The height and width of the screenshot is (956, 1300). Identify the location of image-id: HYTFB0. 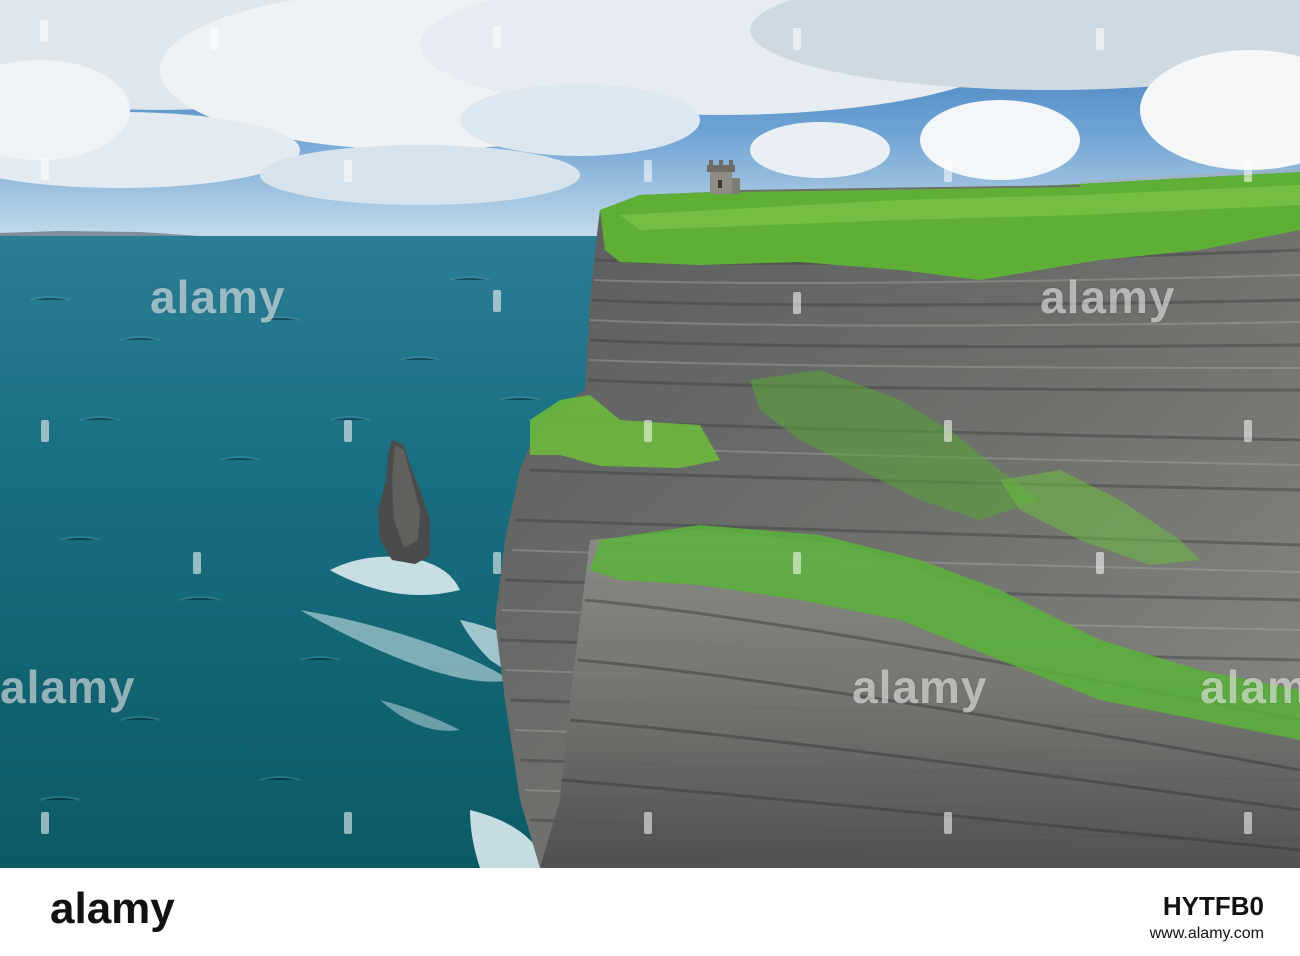
(1213, 906).